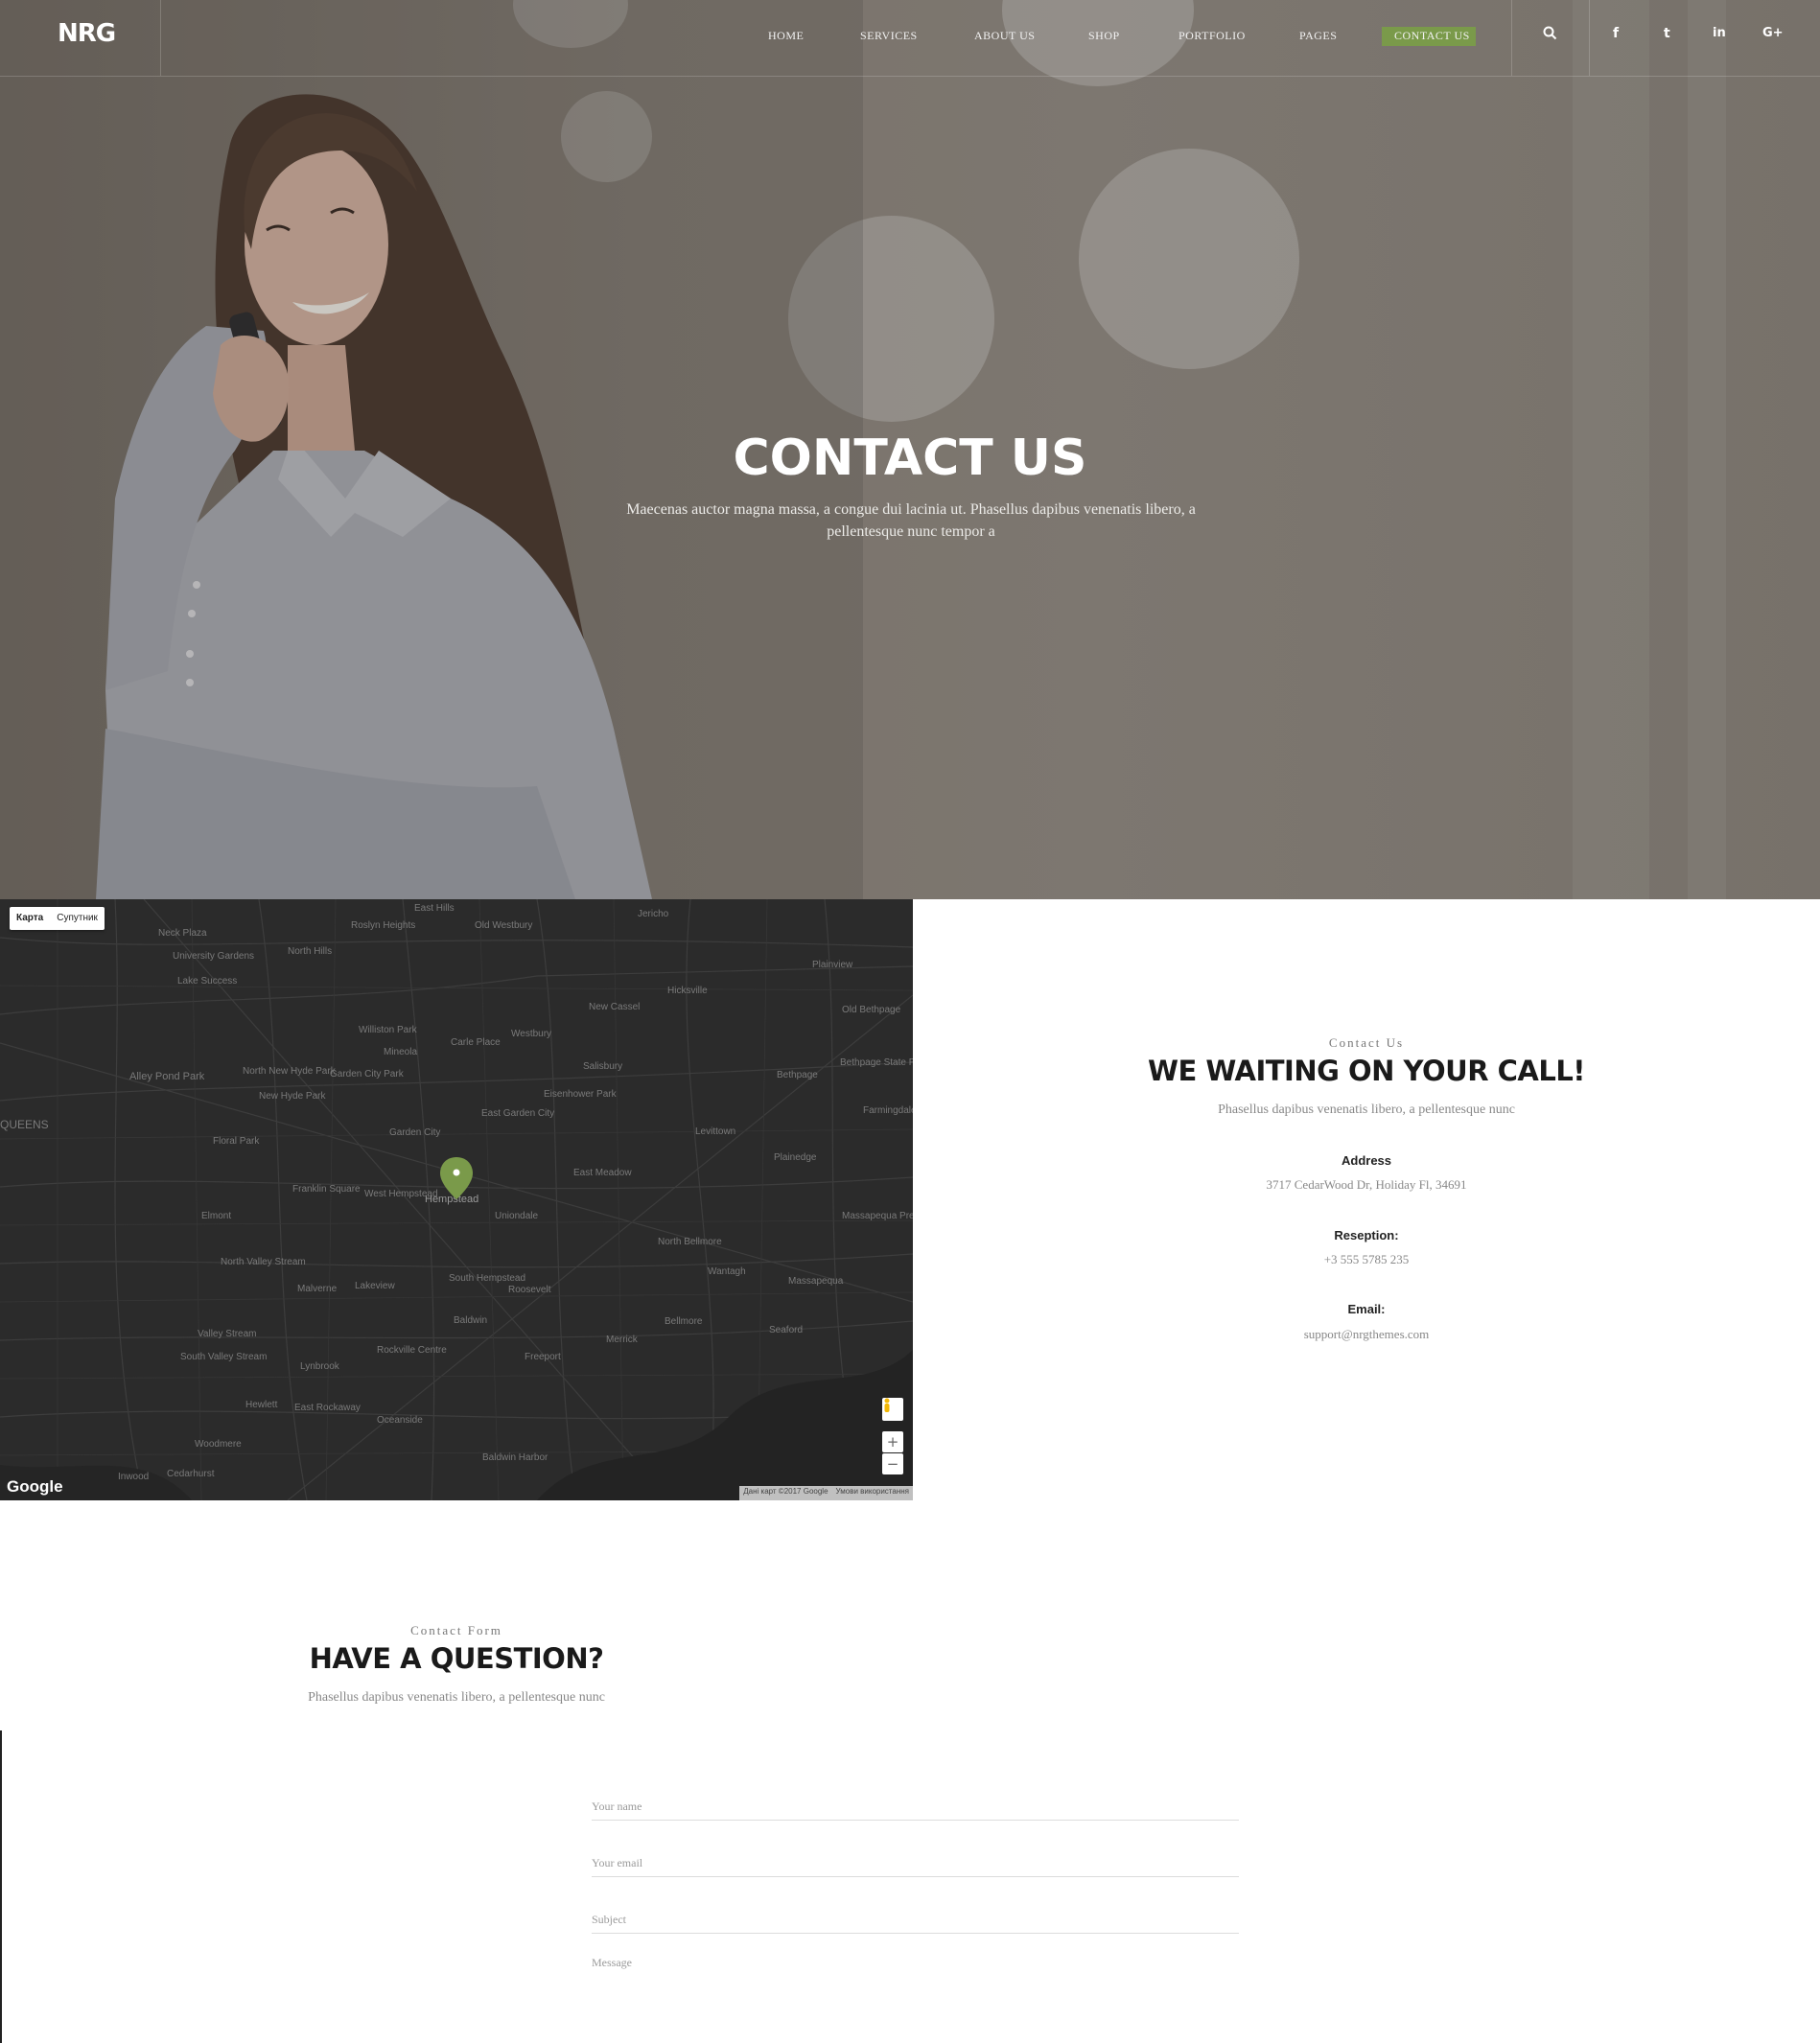 This screenshot has height=2043, width=1820. I want to click on nav-item-pages: PAGES, so click(1318, 36).